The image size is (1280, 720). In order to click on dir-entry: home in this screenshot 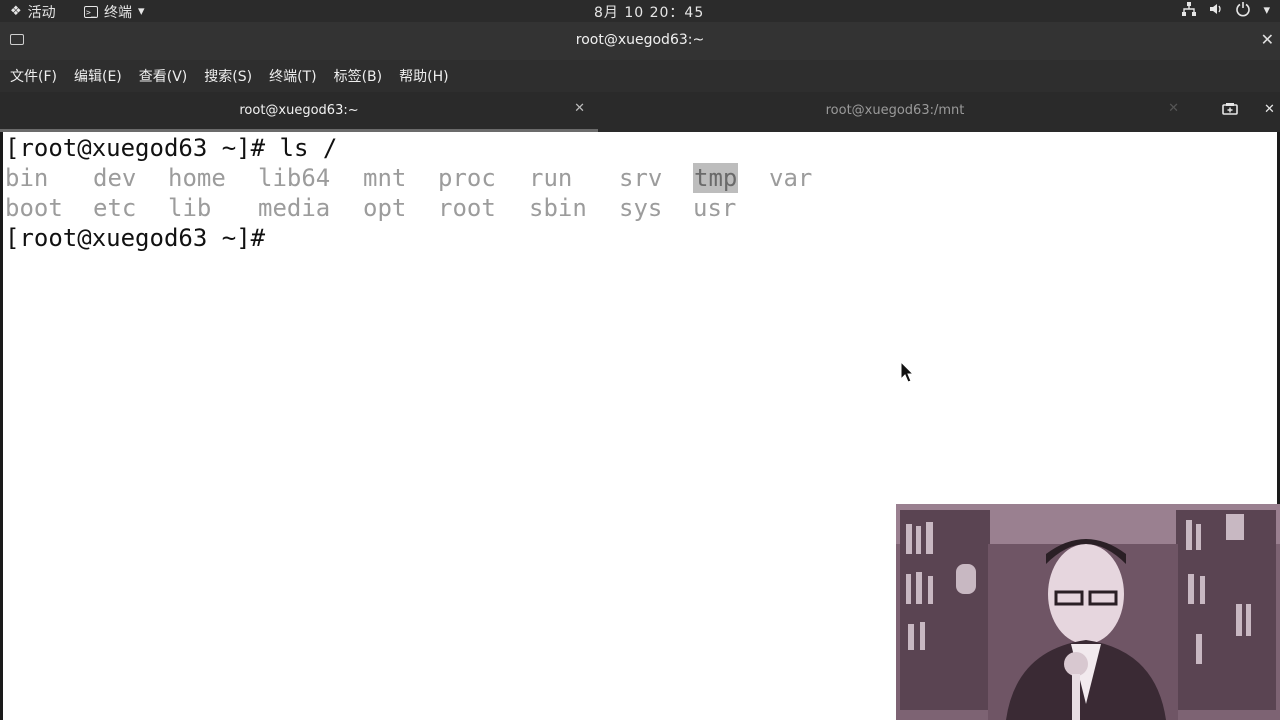, I will do `click(197, 178)`.